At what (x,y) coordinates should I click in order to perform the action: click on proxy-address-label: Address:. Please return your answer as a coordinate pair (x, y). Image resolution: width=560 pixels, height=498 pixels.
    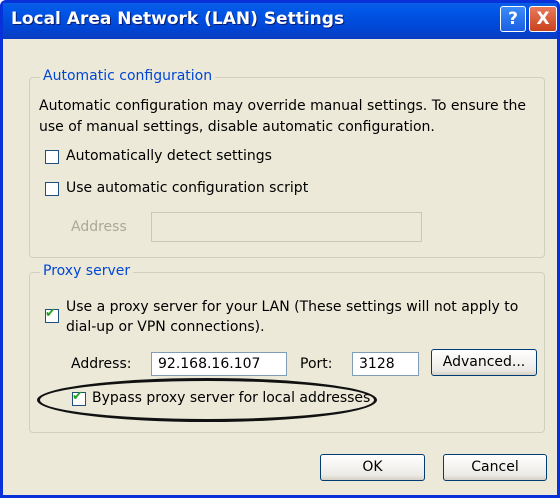
    Looking at the image, I should click on (101, 364).